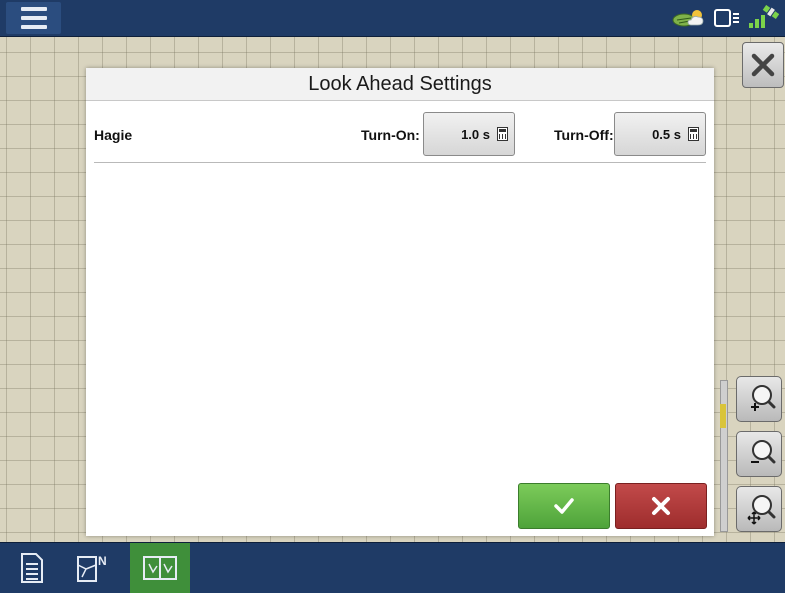 The height and width of the screenshot is (593, 785). I want to click on display-connection-icon, so click(727, 18).